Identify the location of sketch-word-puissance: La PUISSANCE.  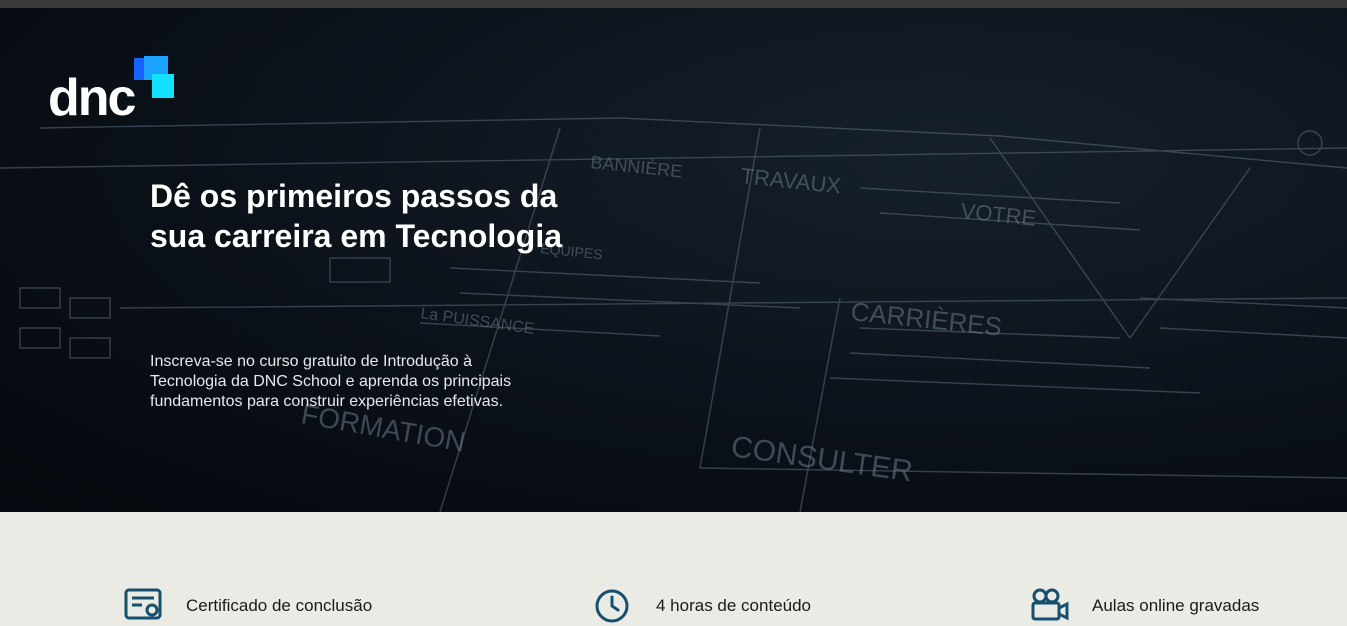
(477, 321).